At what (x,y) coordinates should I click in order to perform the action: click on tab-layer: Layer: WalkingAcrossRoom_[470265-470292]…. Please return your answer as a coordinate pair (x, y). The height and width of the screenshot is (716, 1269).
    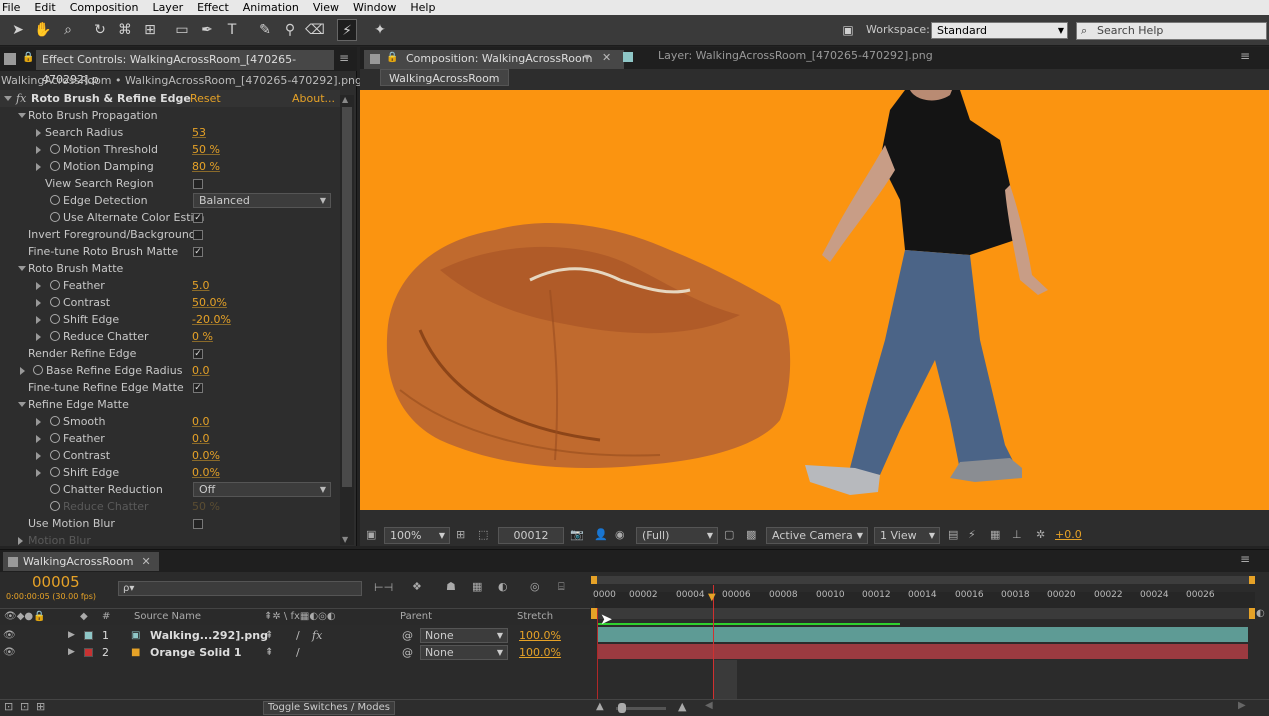
    Looking at the image, I should click on (795, 55).